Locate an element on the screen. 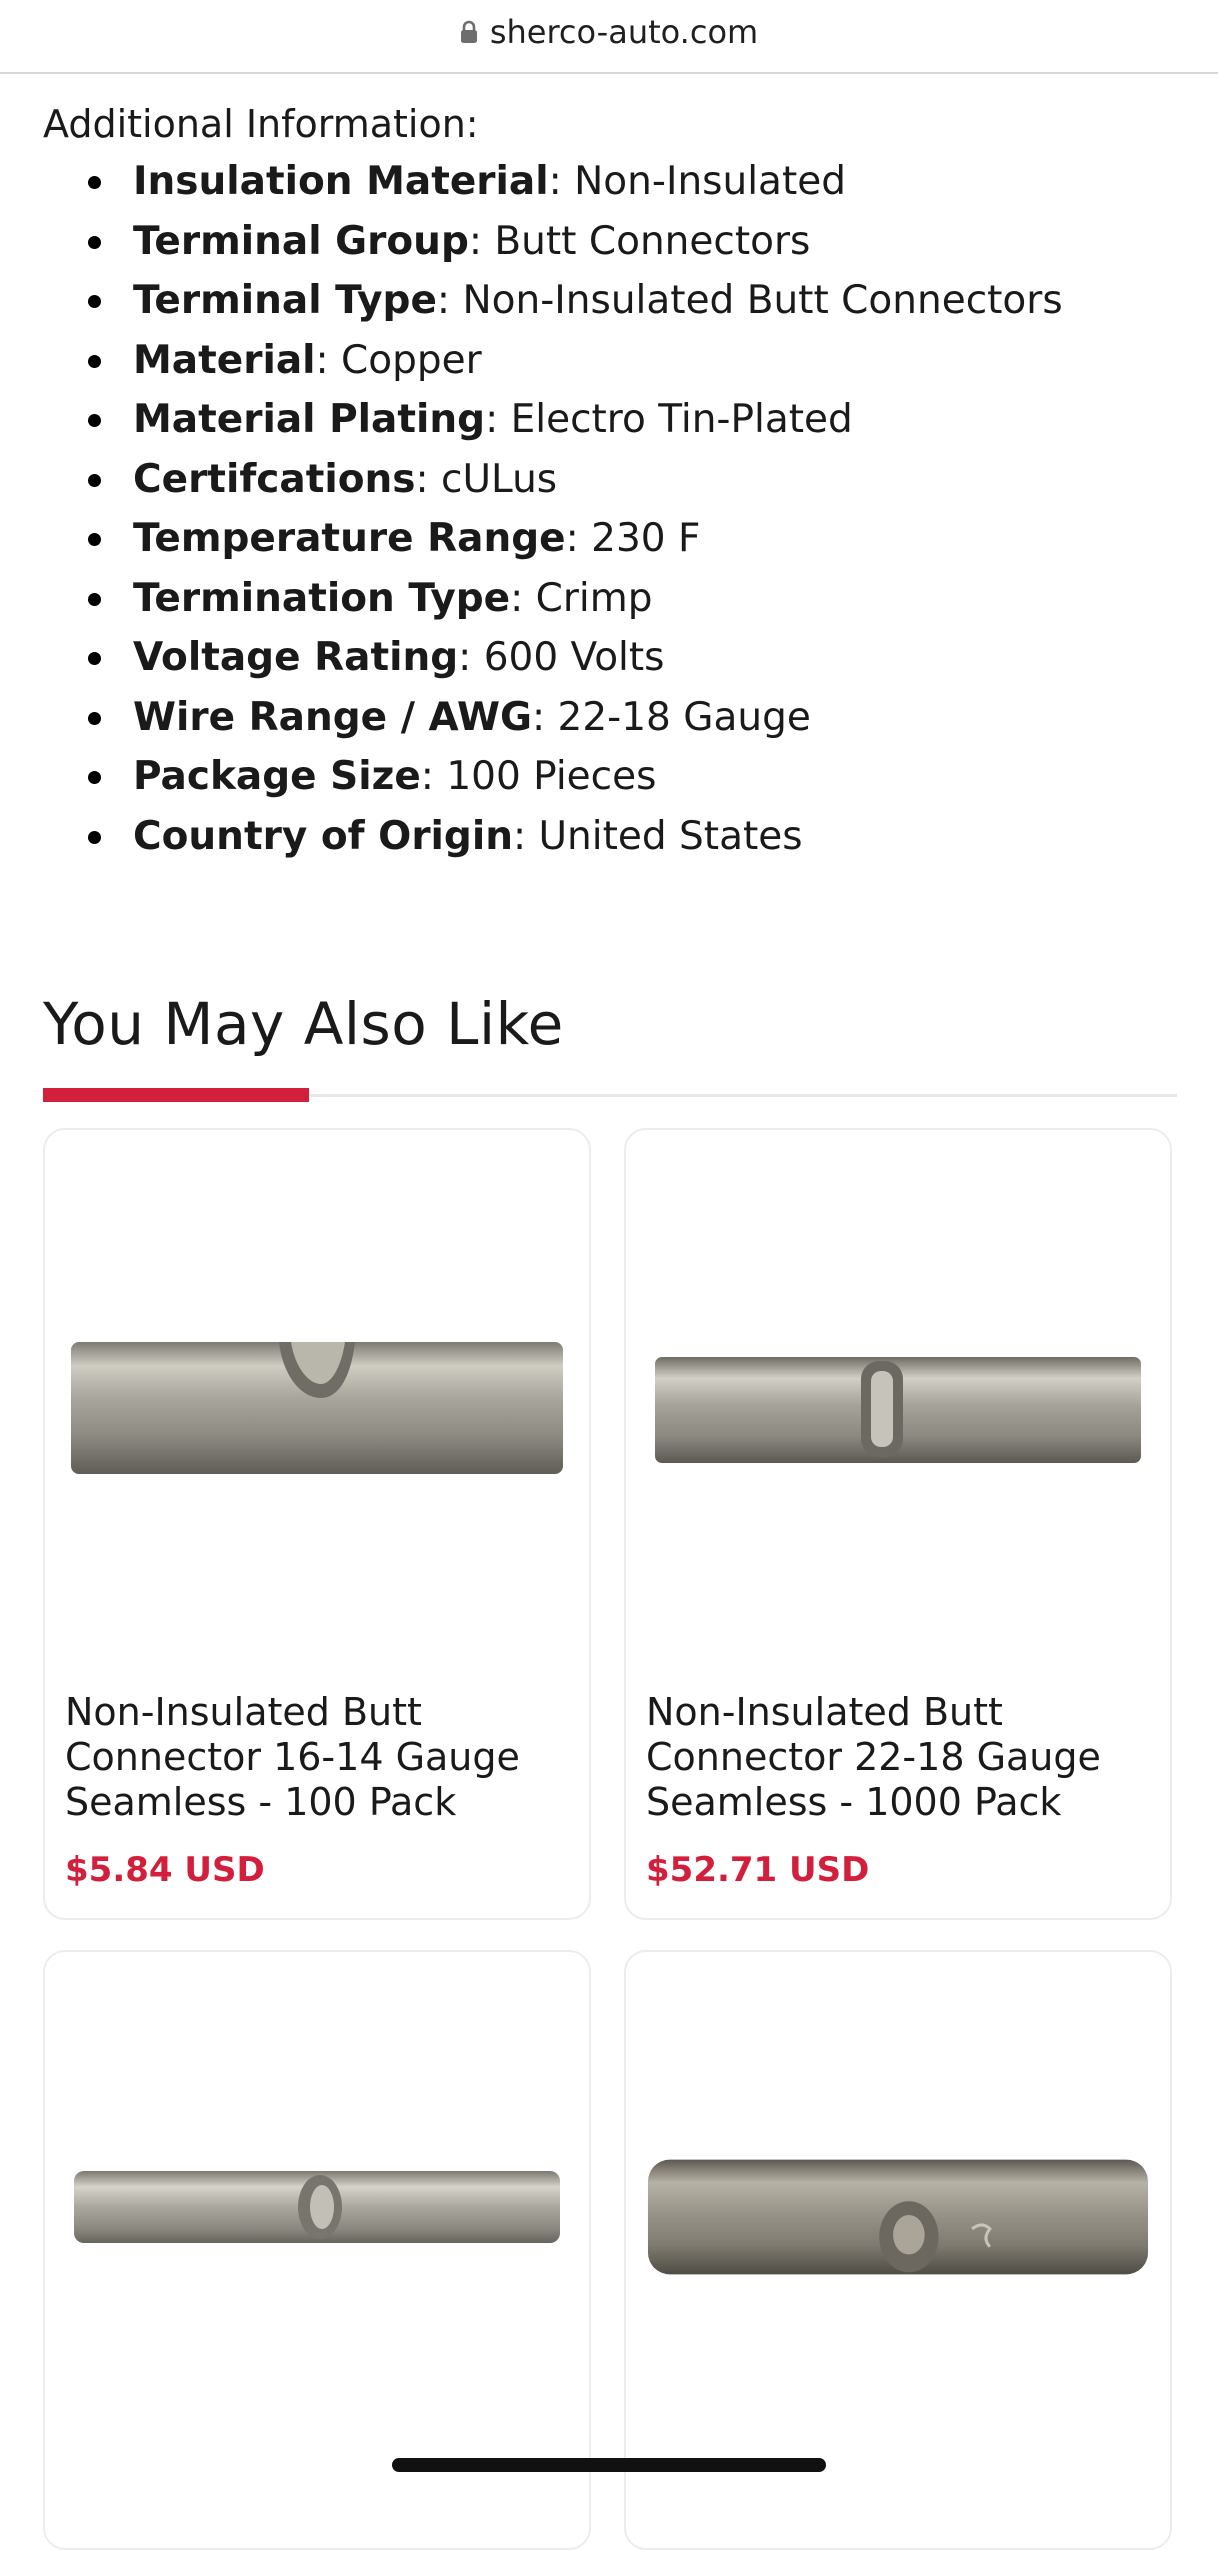 The image size is (1218, 2550). spec-item-voltage-rating: Voltage Rating: 600 Volts is located at coordinates (613, 658).